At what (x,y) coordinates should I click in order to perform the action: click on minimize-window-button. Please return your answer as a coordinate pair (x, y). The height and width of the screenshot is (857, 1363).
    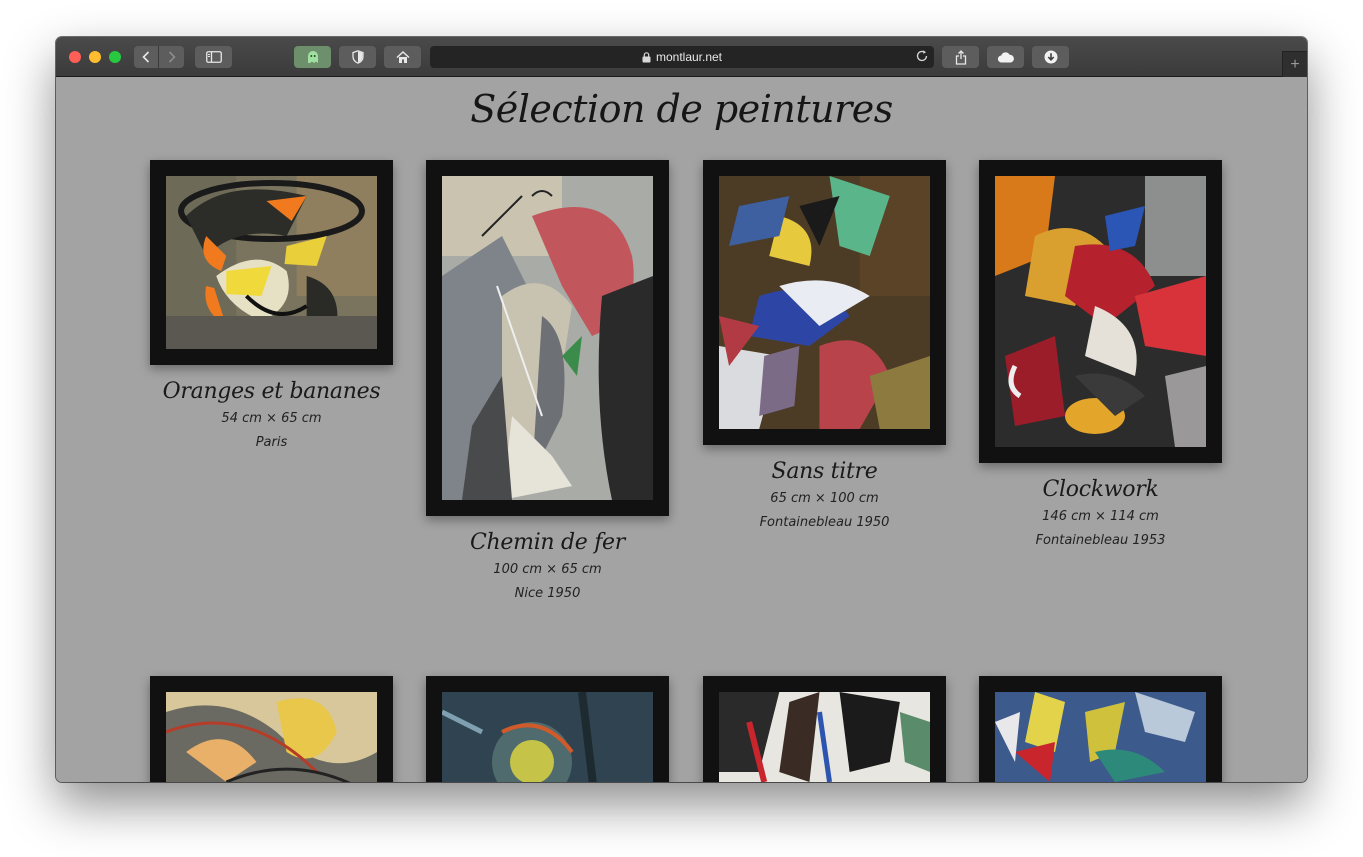
    Looking at the image, I should click on (95, 57).